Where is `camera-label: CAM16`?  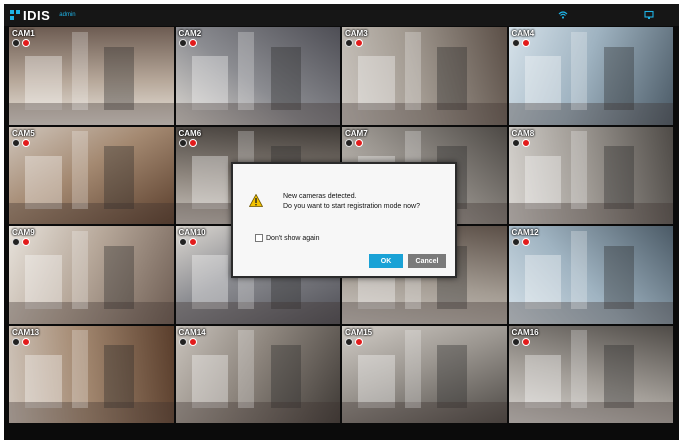 camera-label: CAM16 is located at coordinates (525, 332).